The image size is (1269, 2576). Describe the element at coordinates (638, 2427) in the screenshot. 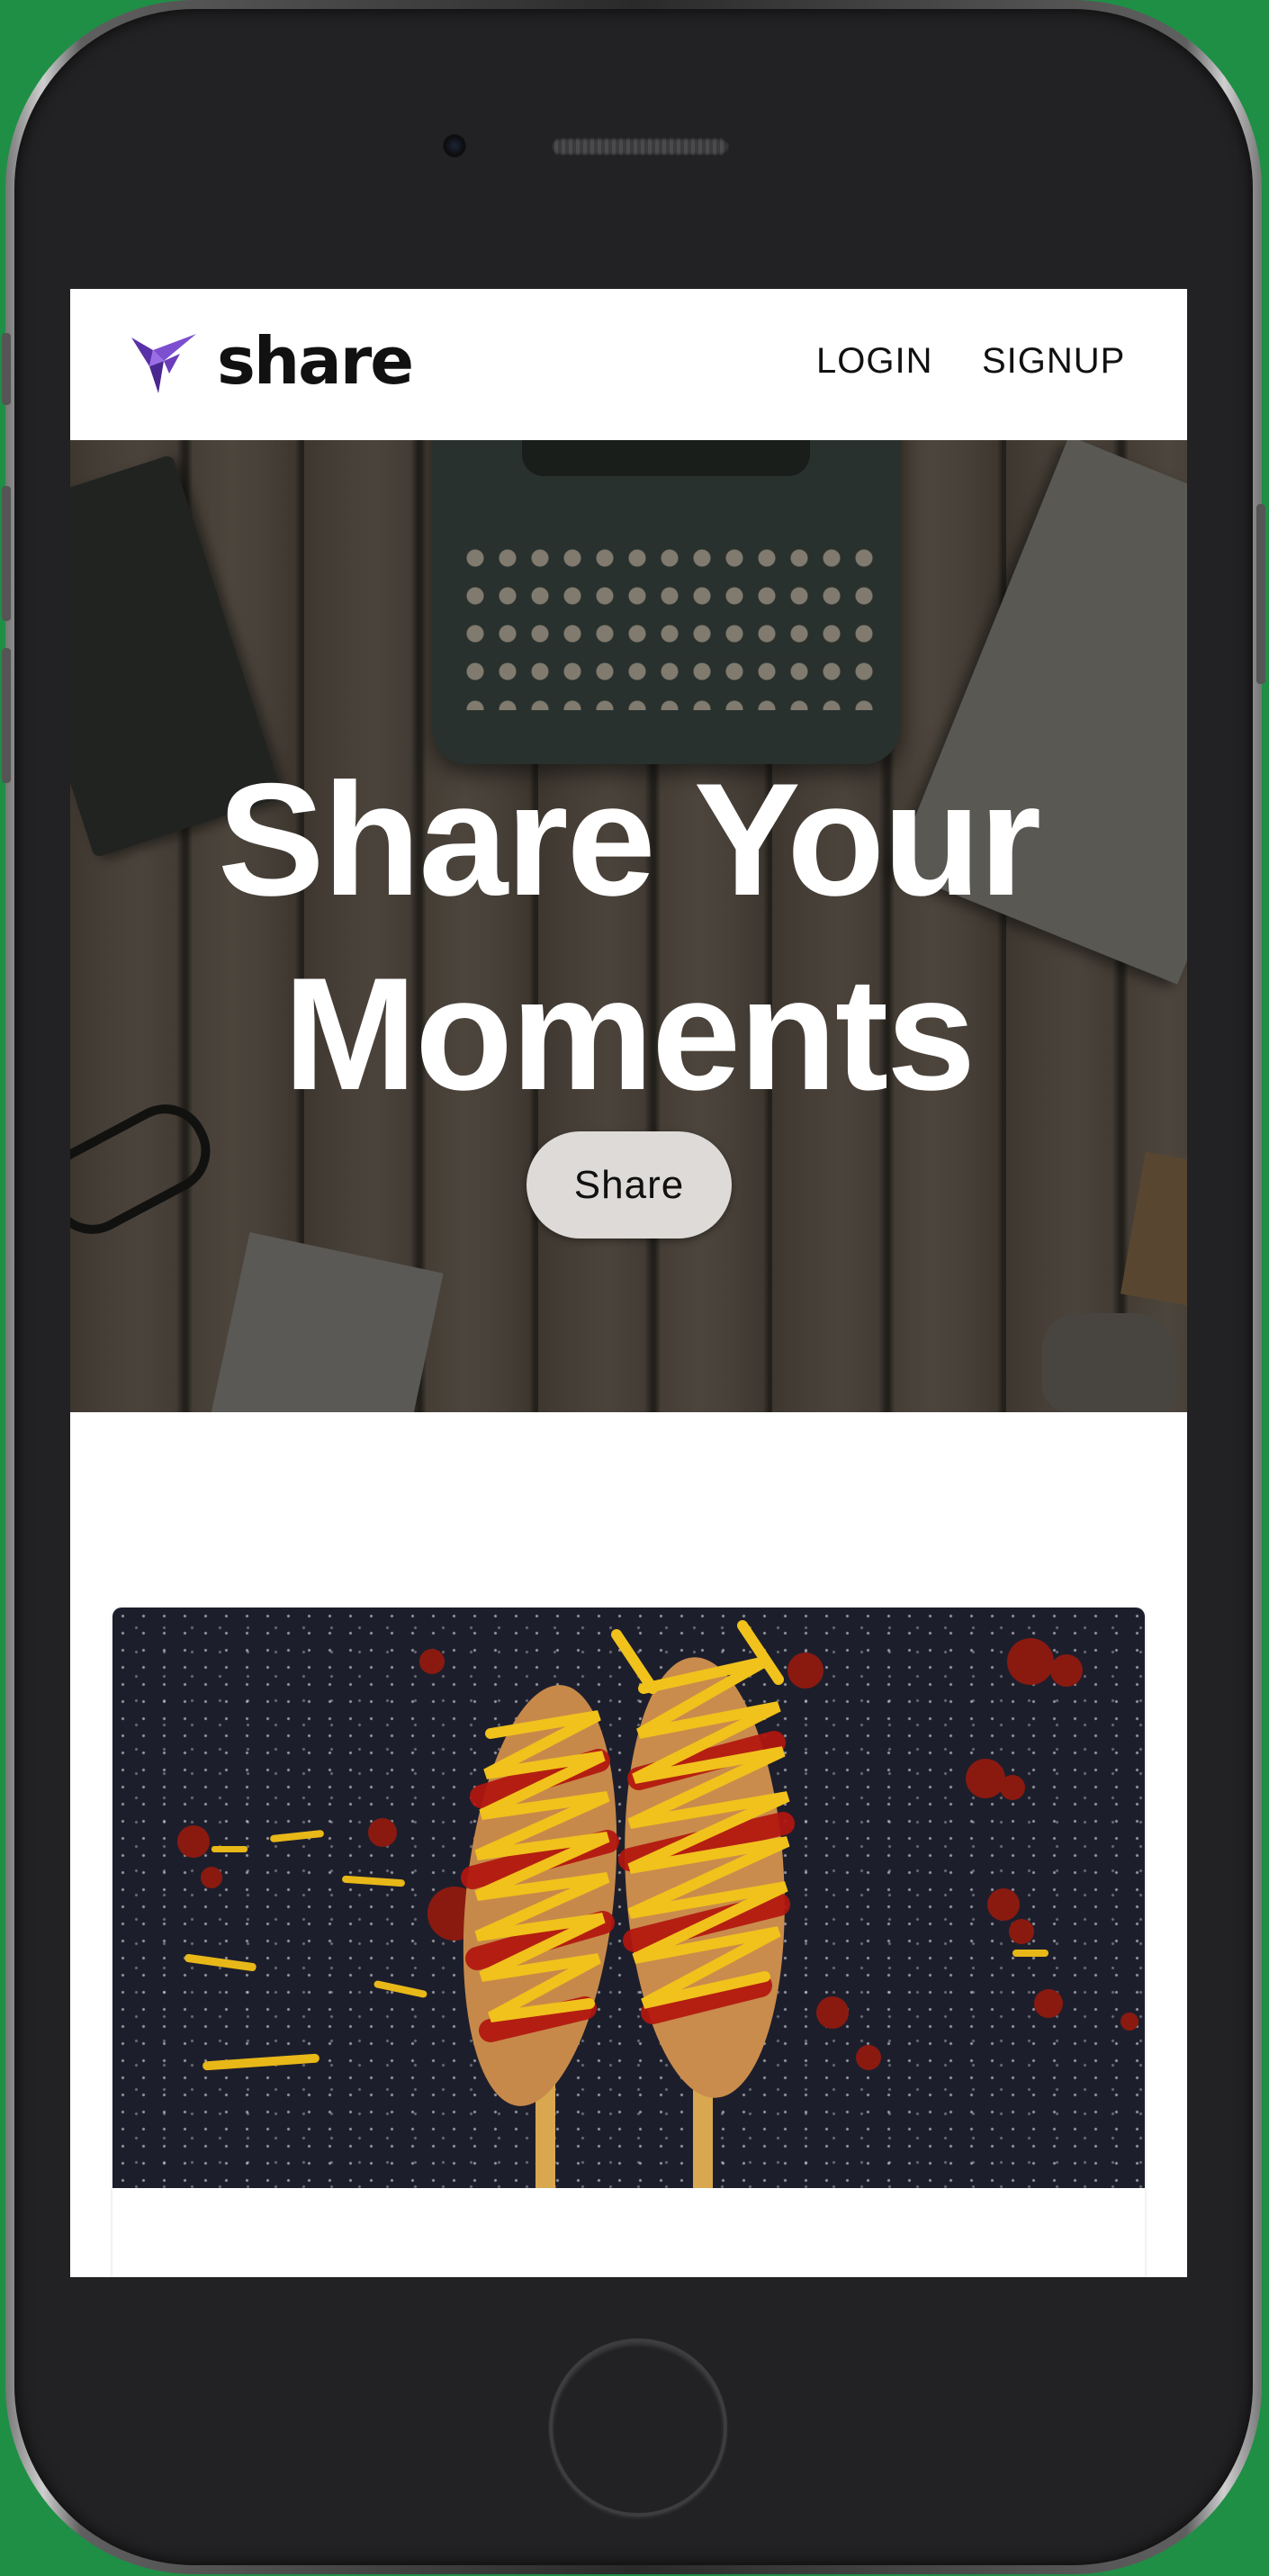

I see `home-button` at that location.